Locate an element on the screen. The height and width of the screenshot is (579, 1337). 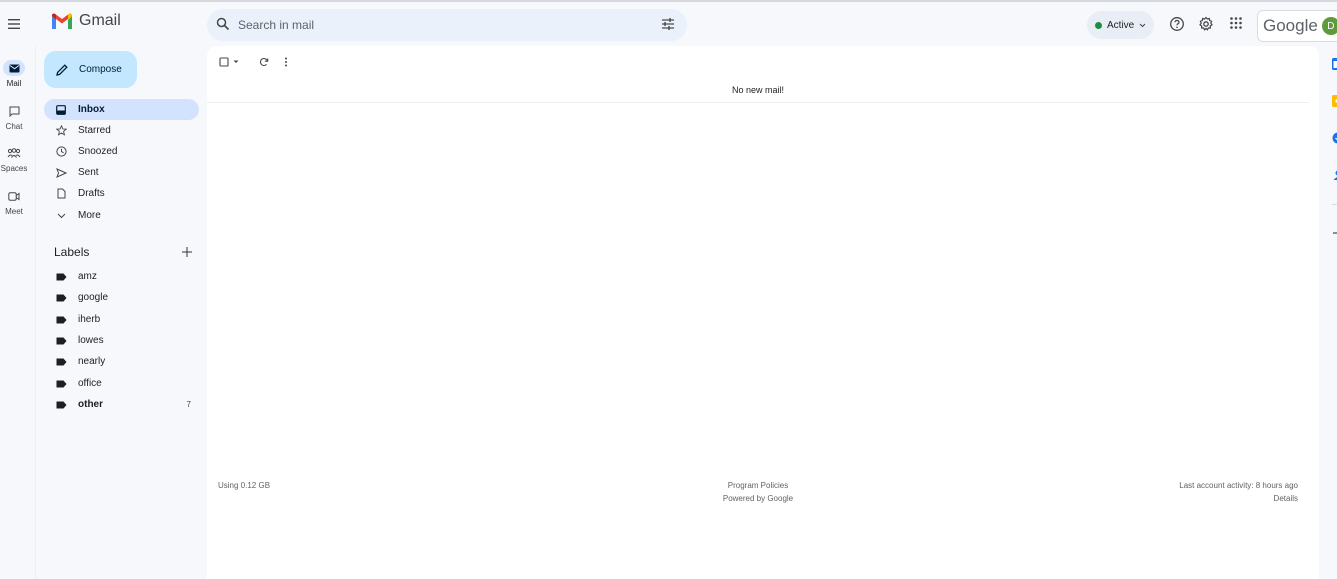
rail-item-spaces: Spaces is located at coordinates (14, 165).